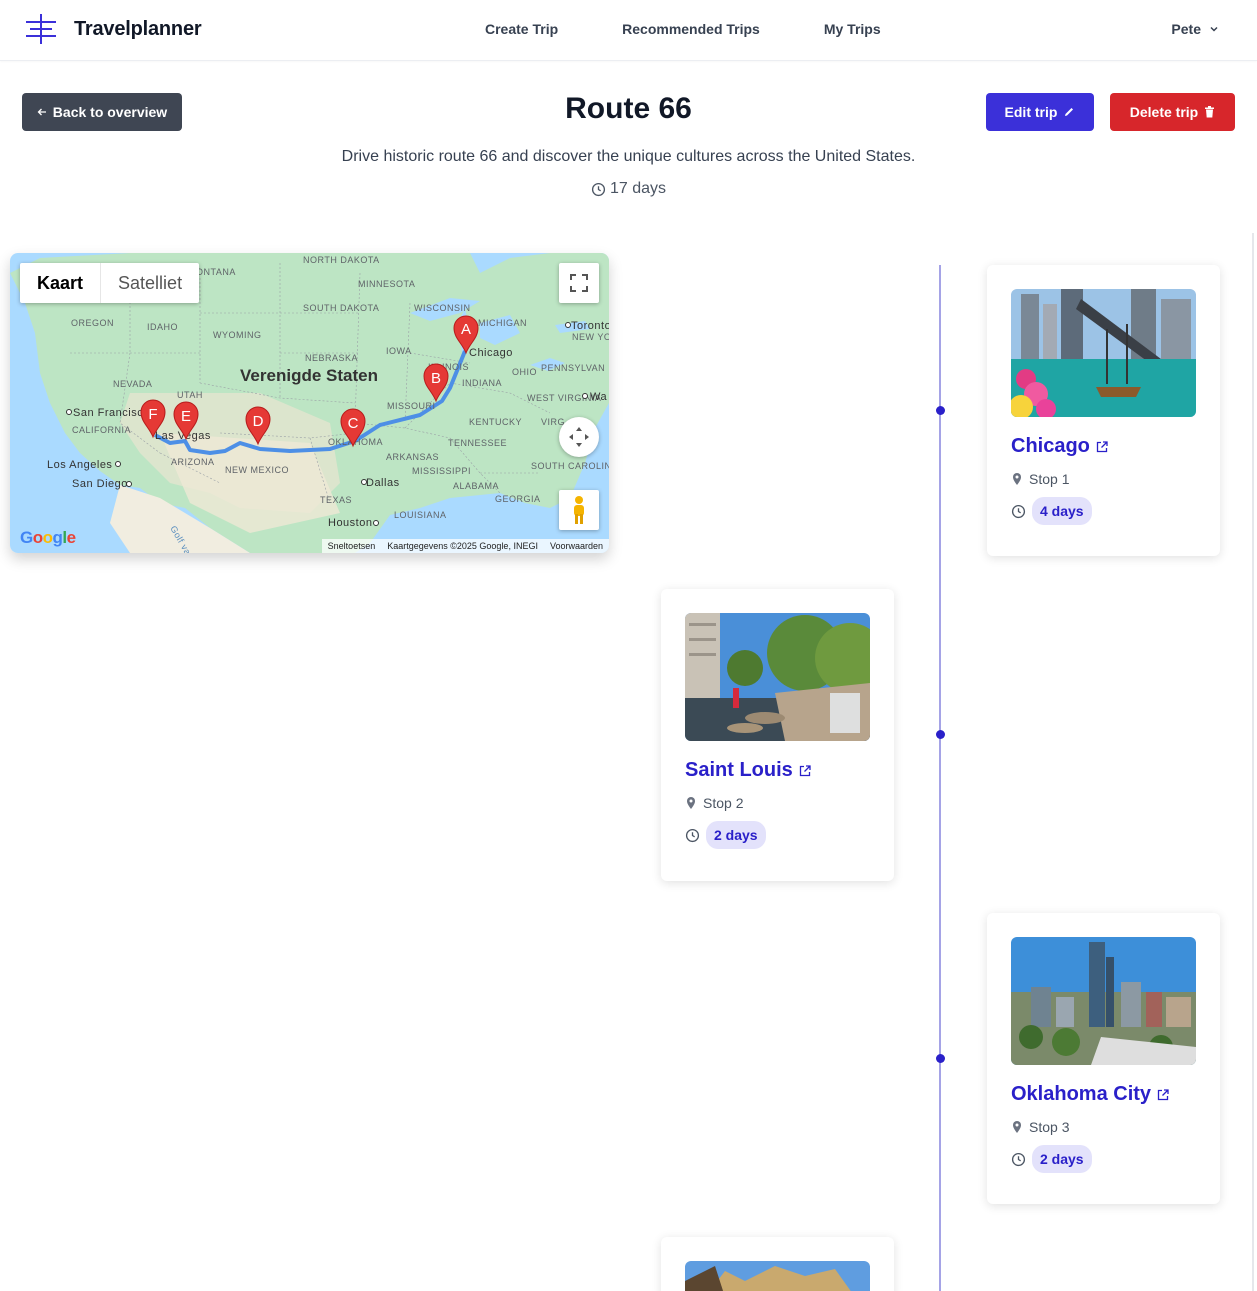 This screenshot has width=1257, height=1291. Describe the element at coordinates (1062, 1159) in the screenshot. I see `days-badge: 2 days` at that location.